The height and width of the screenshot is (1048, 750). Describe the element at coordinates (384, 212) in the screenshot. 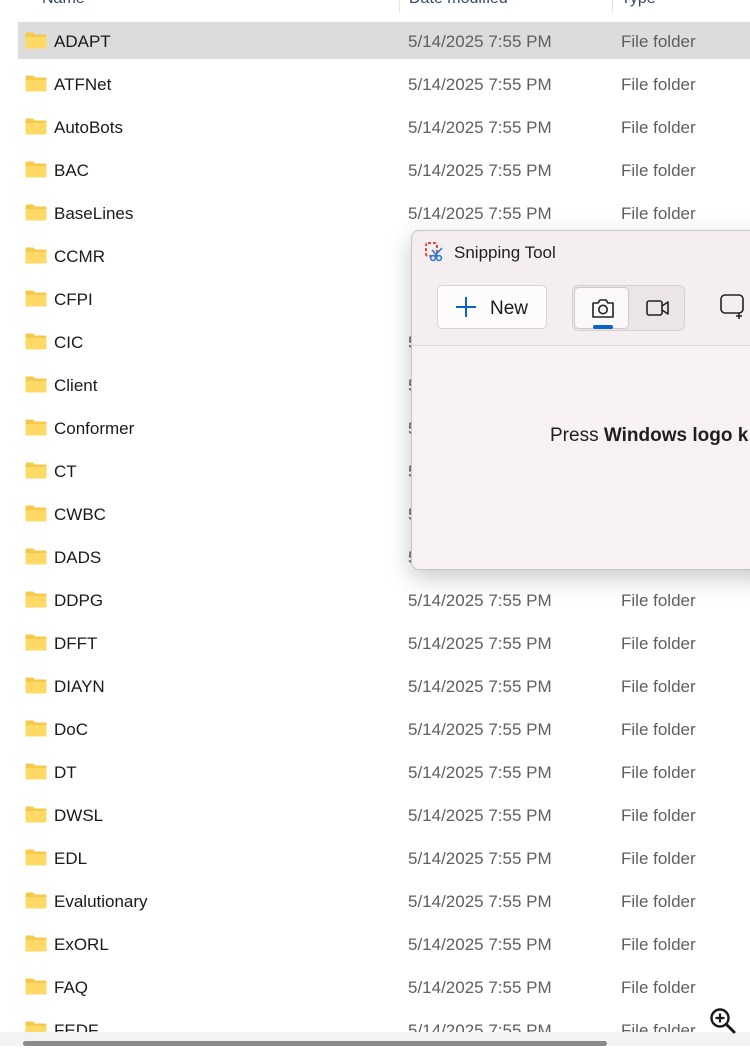

I see `list-item: BaseLines 5/14/2025 7:55 PM File folder` at that location.